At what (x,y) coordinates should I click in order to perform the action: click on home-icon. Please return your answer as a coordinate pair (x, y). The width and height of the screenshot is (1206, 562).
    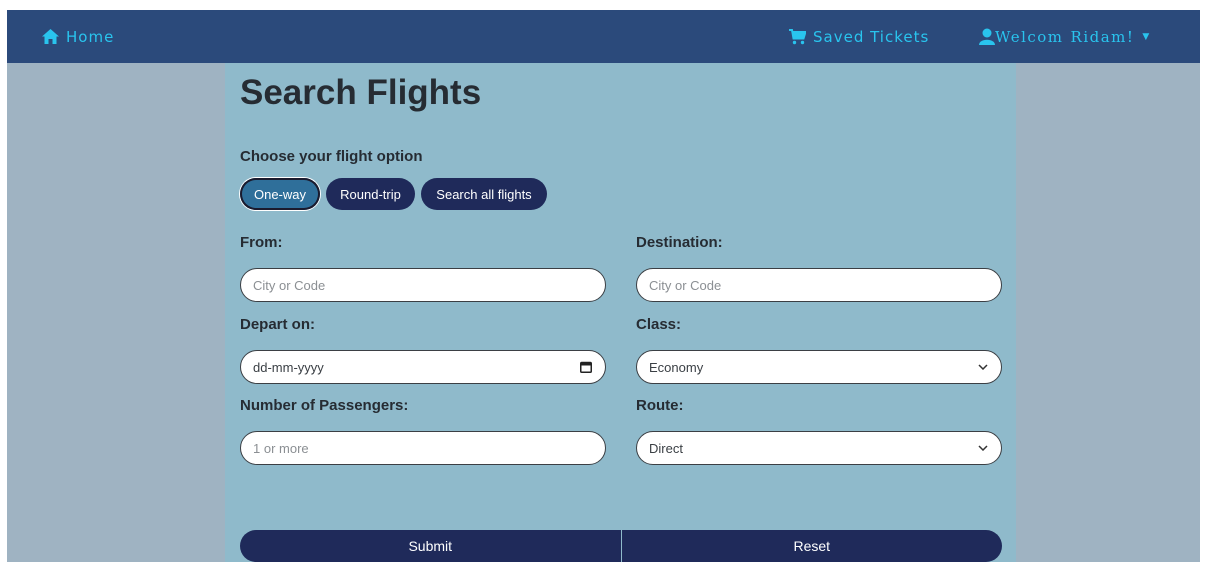
    Looking at the image, I should click on (50, 36).